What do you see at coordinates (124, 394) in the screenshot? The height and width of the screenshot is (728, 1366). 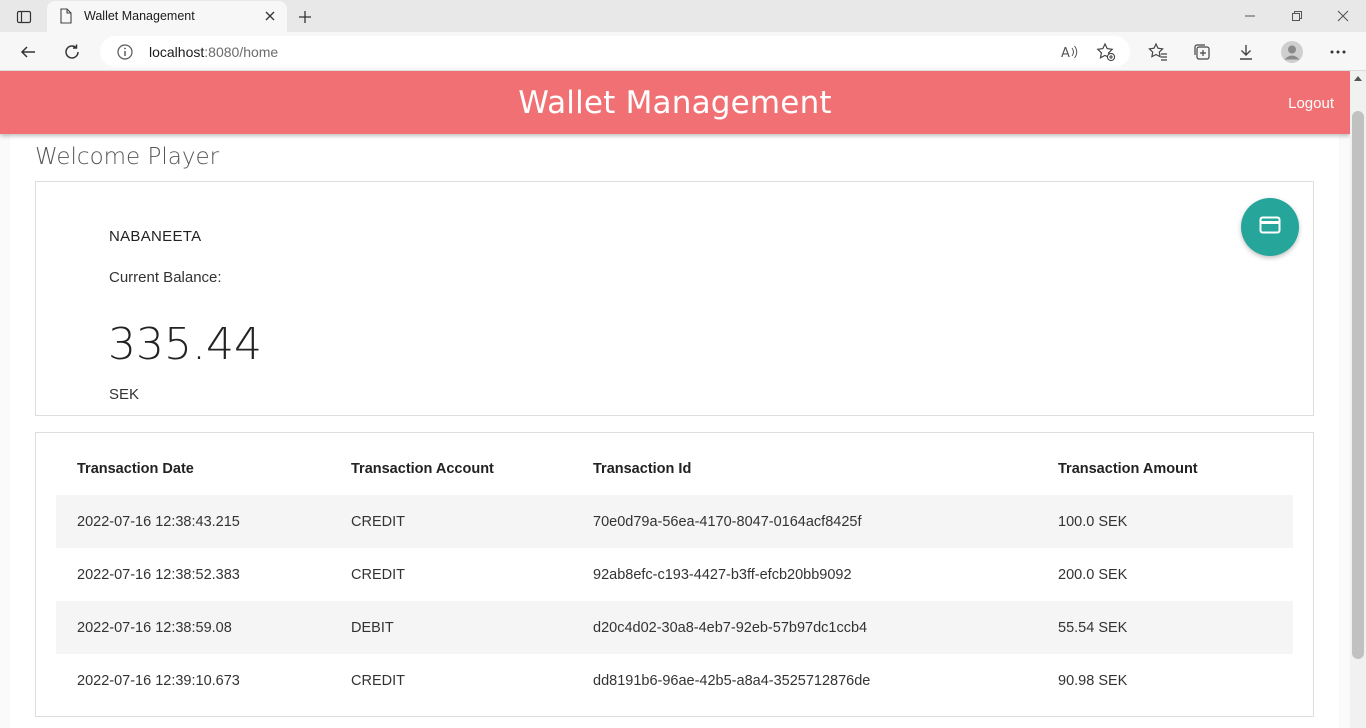 I see `currency-label: SEK` at bounding box center [124, 394].